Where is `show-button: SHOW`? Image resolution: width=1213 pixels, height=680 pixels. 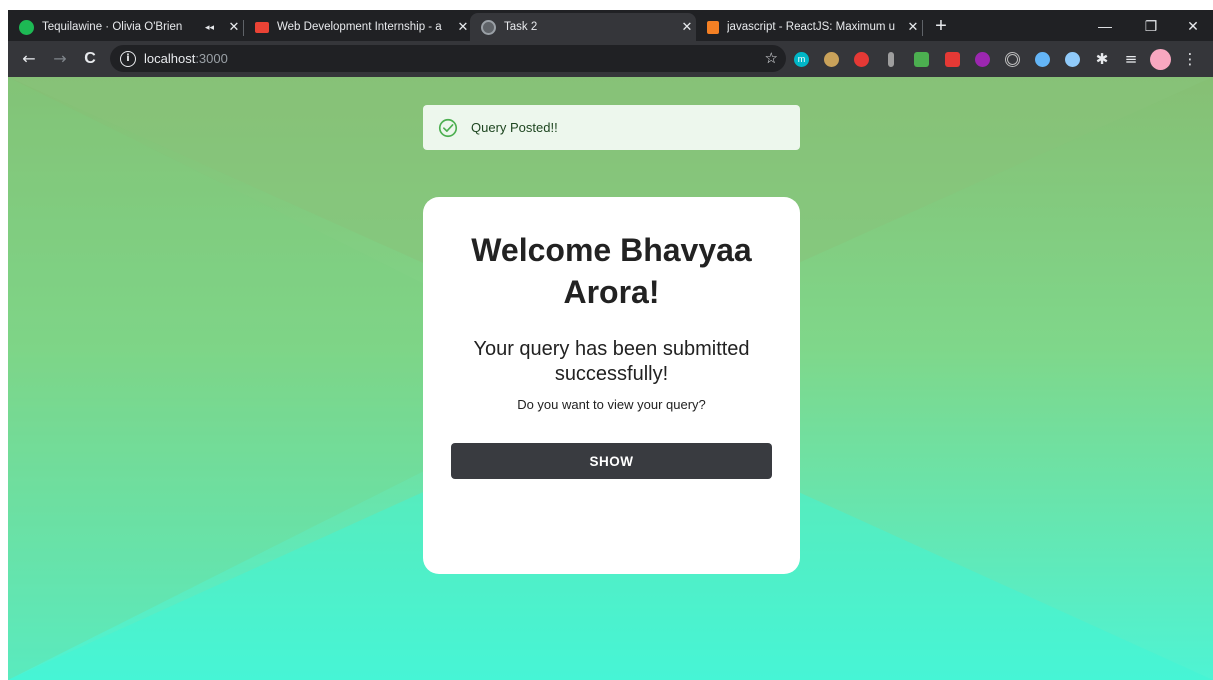
show-button: SHOW is located at coordinates (611, 461).